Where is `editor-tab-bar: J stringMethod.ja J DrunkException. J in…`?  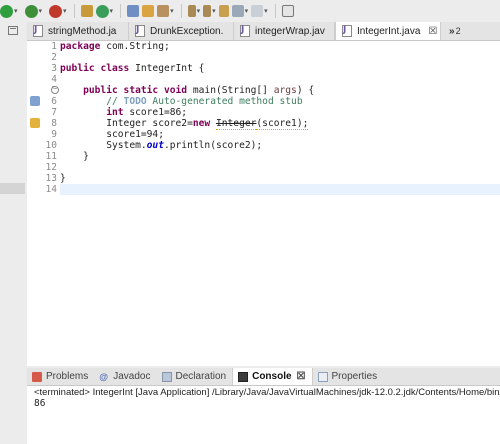
editor-tab-bar: J stringMethod.ja J DrunkException. J in… is located at coordinates (263, 31).